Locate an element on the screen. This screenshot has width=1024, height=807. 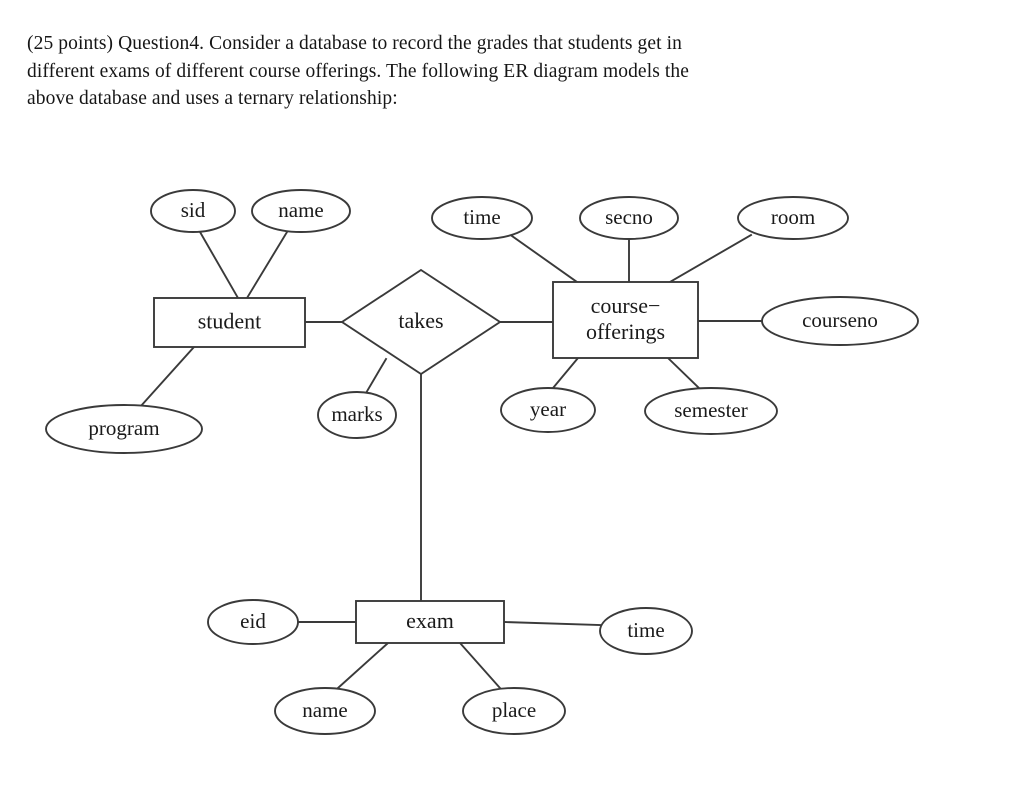
attribute-eid: eid is located at coordinates (253, 622).